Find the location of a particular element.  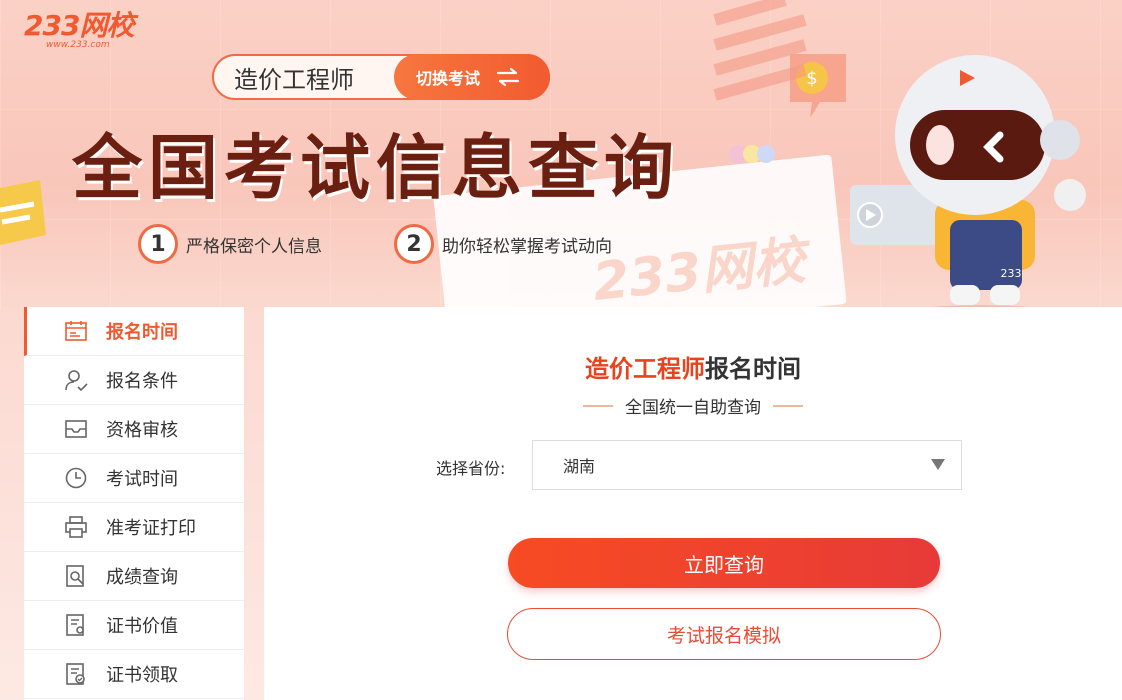

watermark-logo: 233网校 is located at coordinates (699, 270).